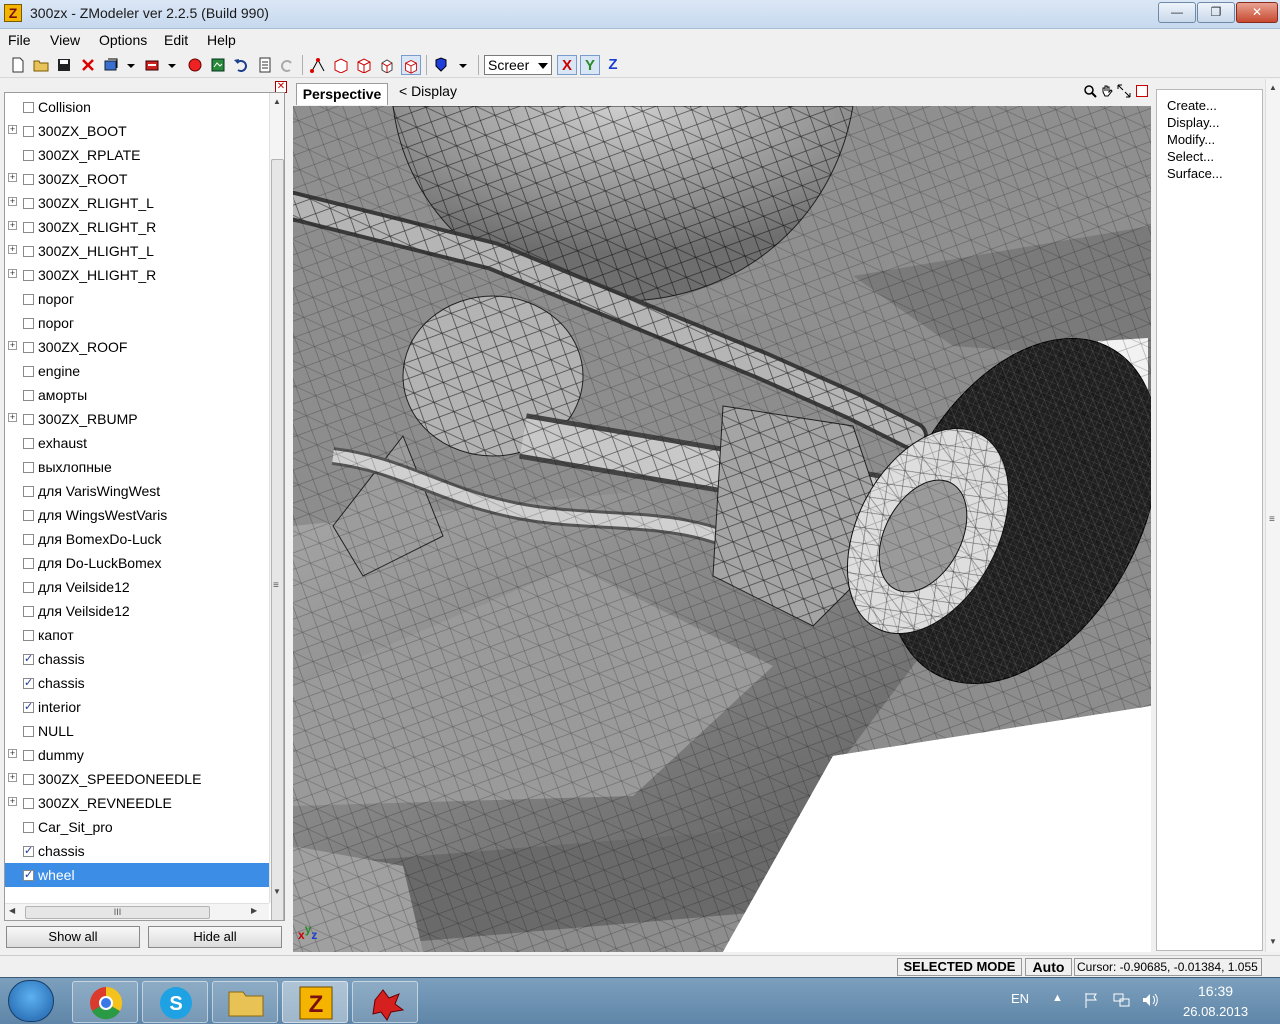 This screenshot has height=1024, width=1280. I want to click on tree-item: +300ZX_HLIGHT_L, so click(137, 251).